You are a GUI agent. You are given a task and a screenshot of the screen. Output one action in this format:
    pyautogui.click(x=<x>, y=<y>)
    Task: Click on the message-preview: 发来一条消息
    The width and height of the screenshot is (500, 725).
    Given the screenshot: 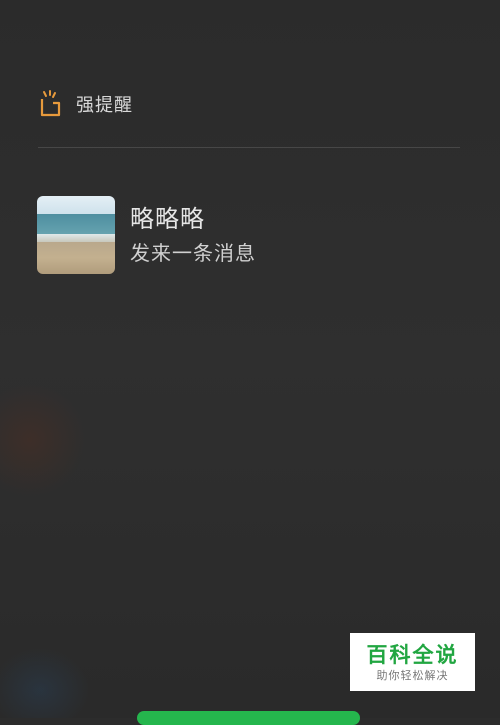 What is the action you would take?
    pyautogui.click(x=193, y=253)
    